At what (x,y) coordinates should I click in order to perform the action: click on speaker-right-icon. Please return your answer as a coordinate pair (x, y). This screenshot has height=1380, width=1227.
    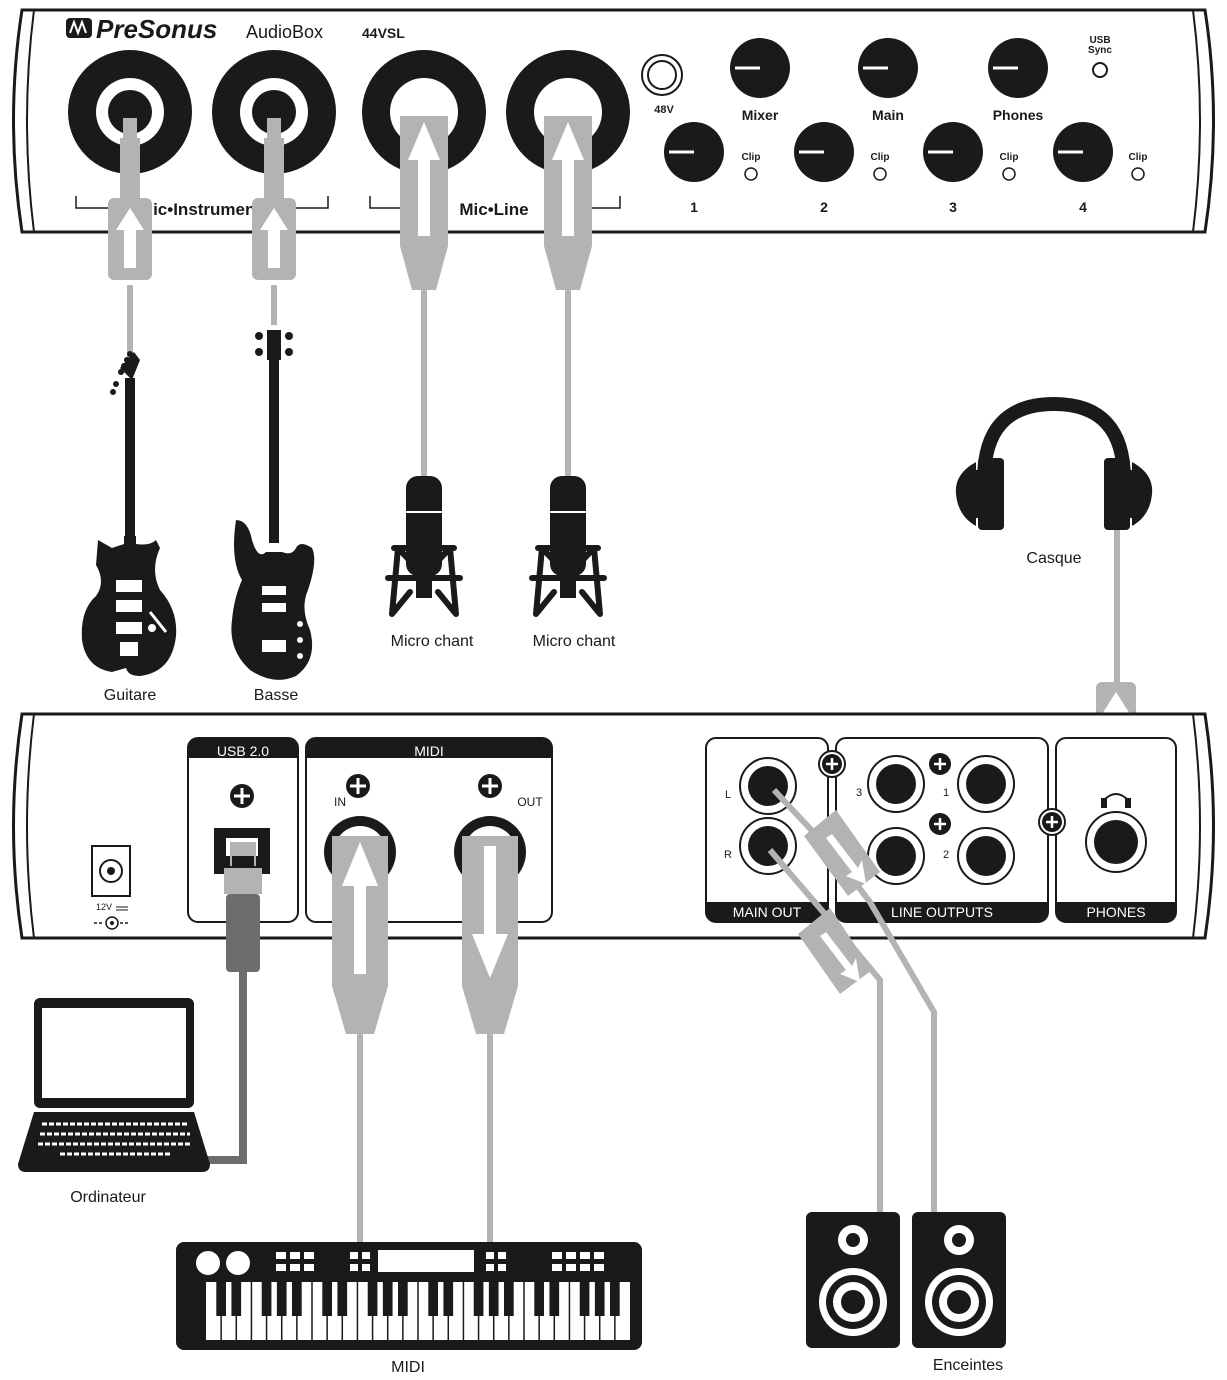
    Looking at the image, I should click on (959, 1280).